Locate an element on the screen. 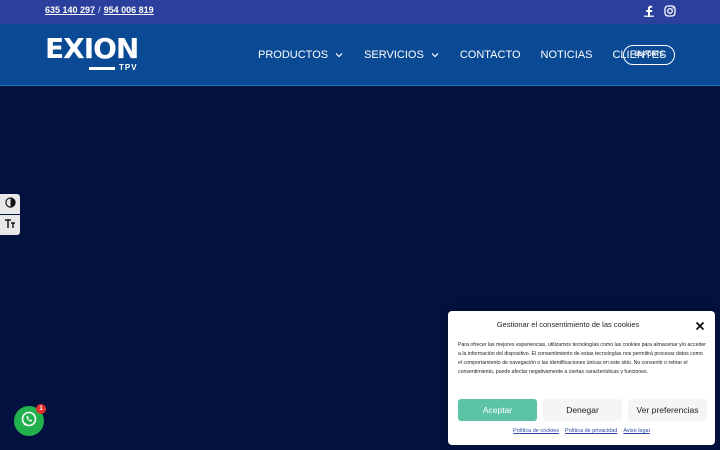 This screenshot has width=720, height=450. logo-word: EXION is located at coordinates (92, 48).